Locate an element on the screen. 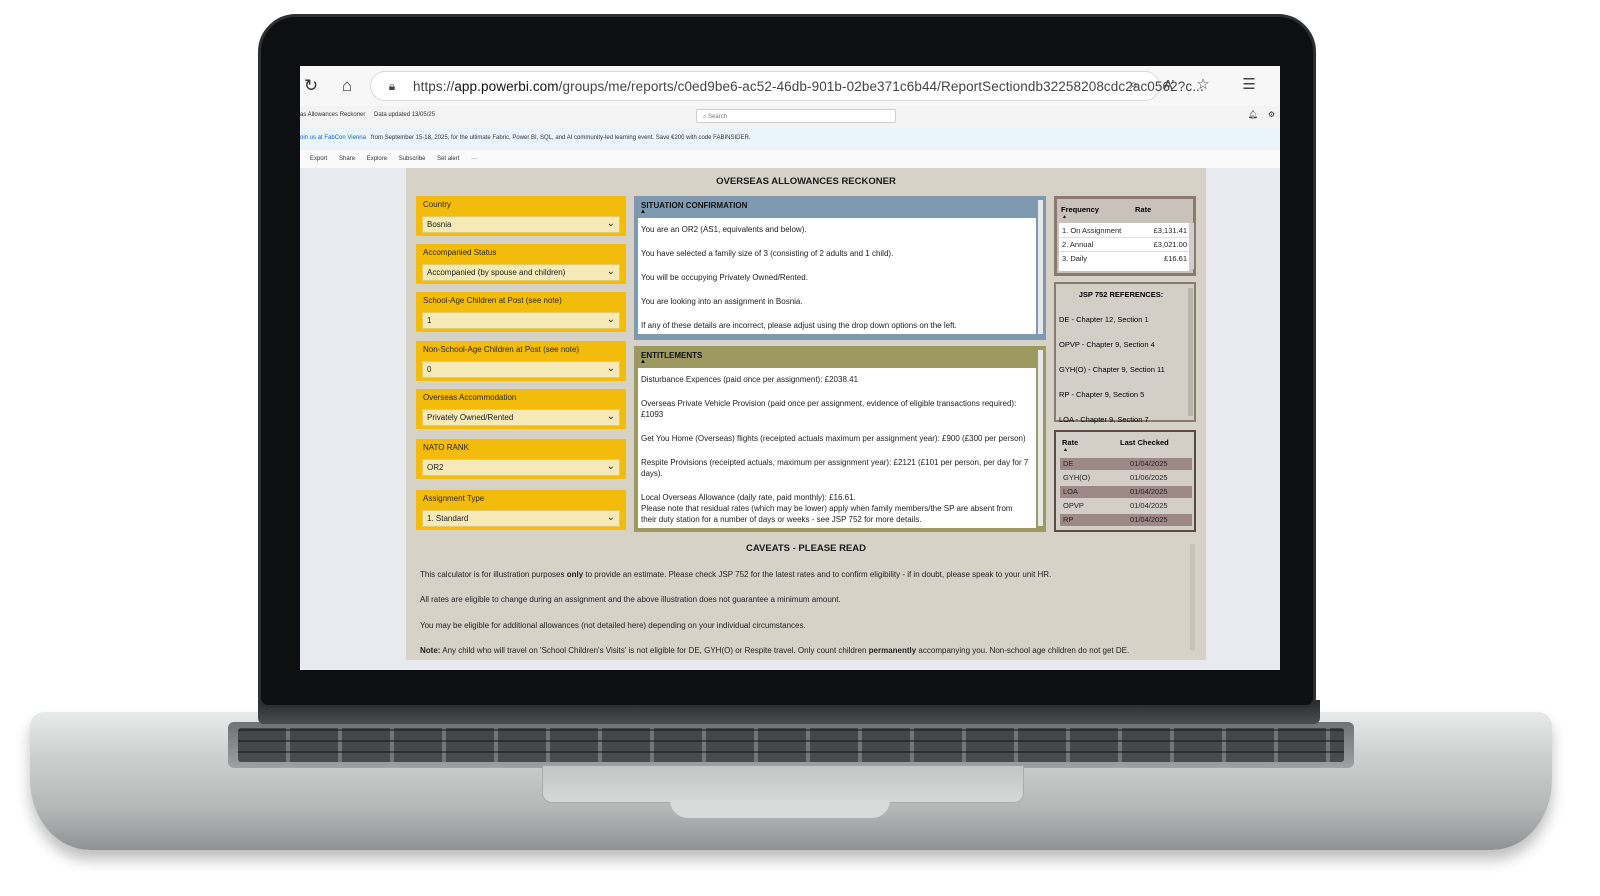 The height and width of the screenshot is (896, 1600). table-row: OPVP 01/04/2025 is located at coordinates (1126, 506).